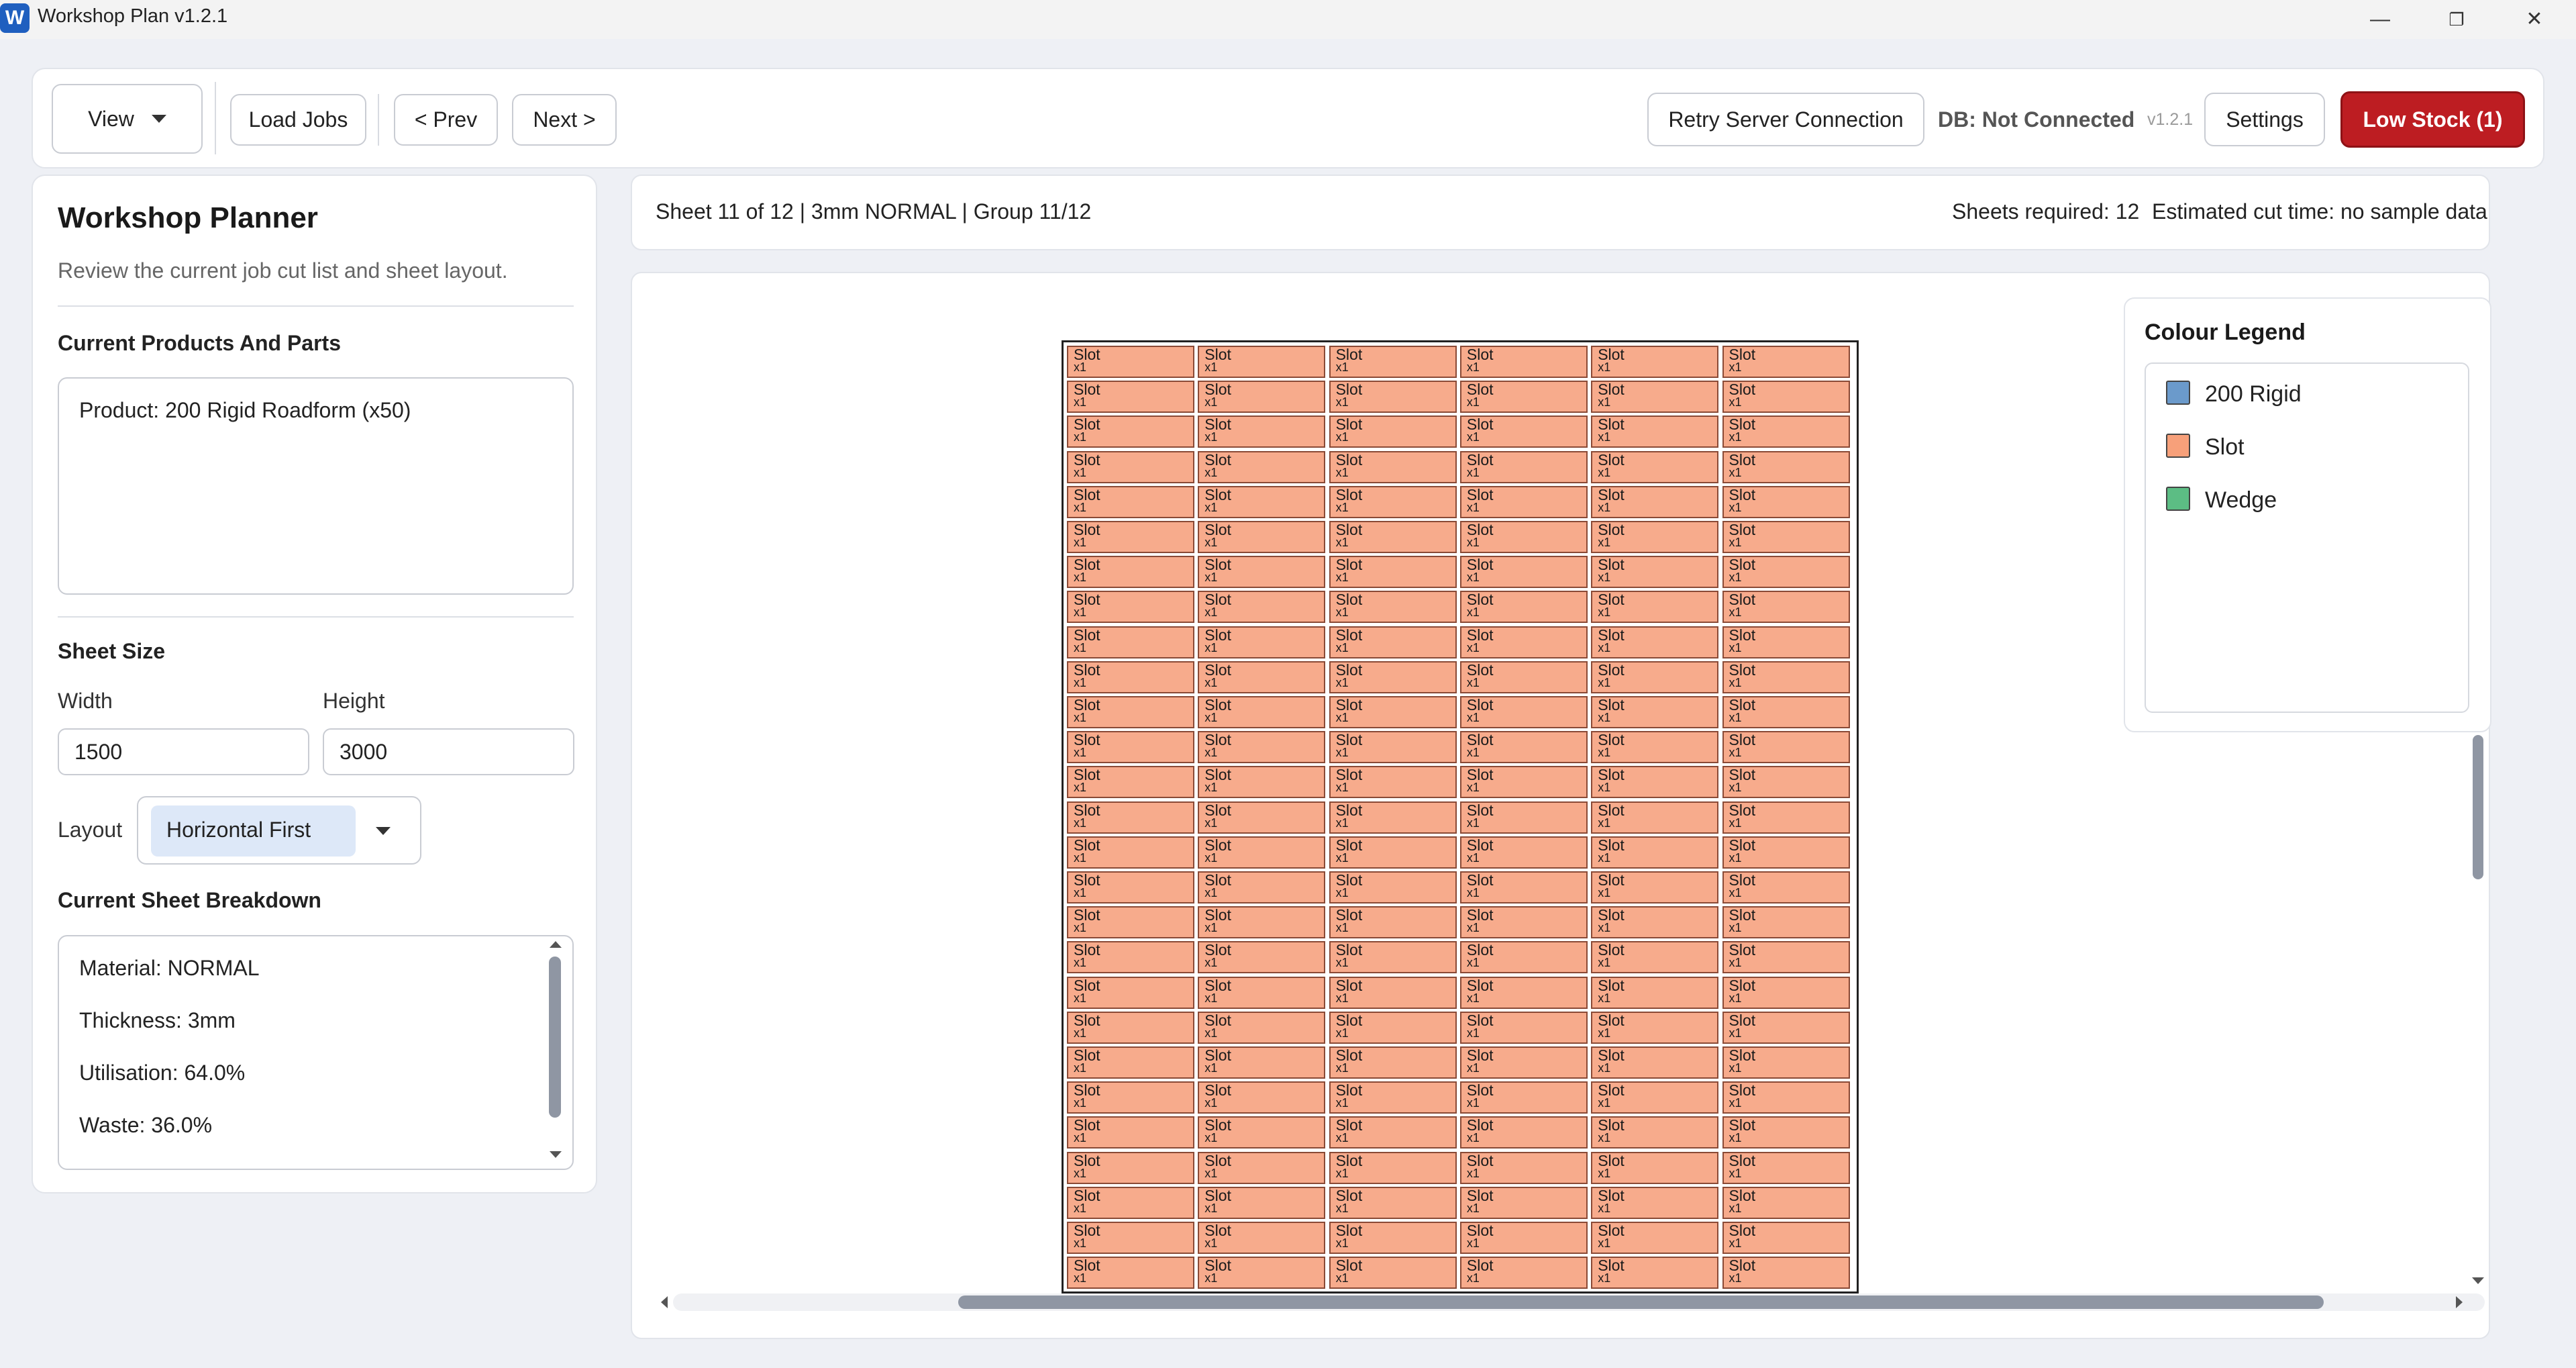 Image resolution: width=2576 pixels, height=1368 pixels. Describe the element at coordinates (298, 120) in the screenshot. I see `load-jobs-button: Load Jobs` at that location.